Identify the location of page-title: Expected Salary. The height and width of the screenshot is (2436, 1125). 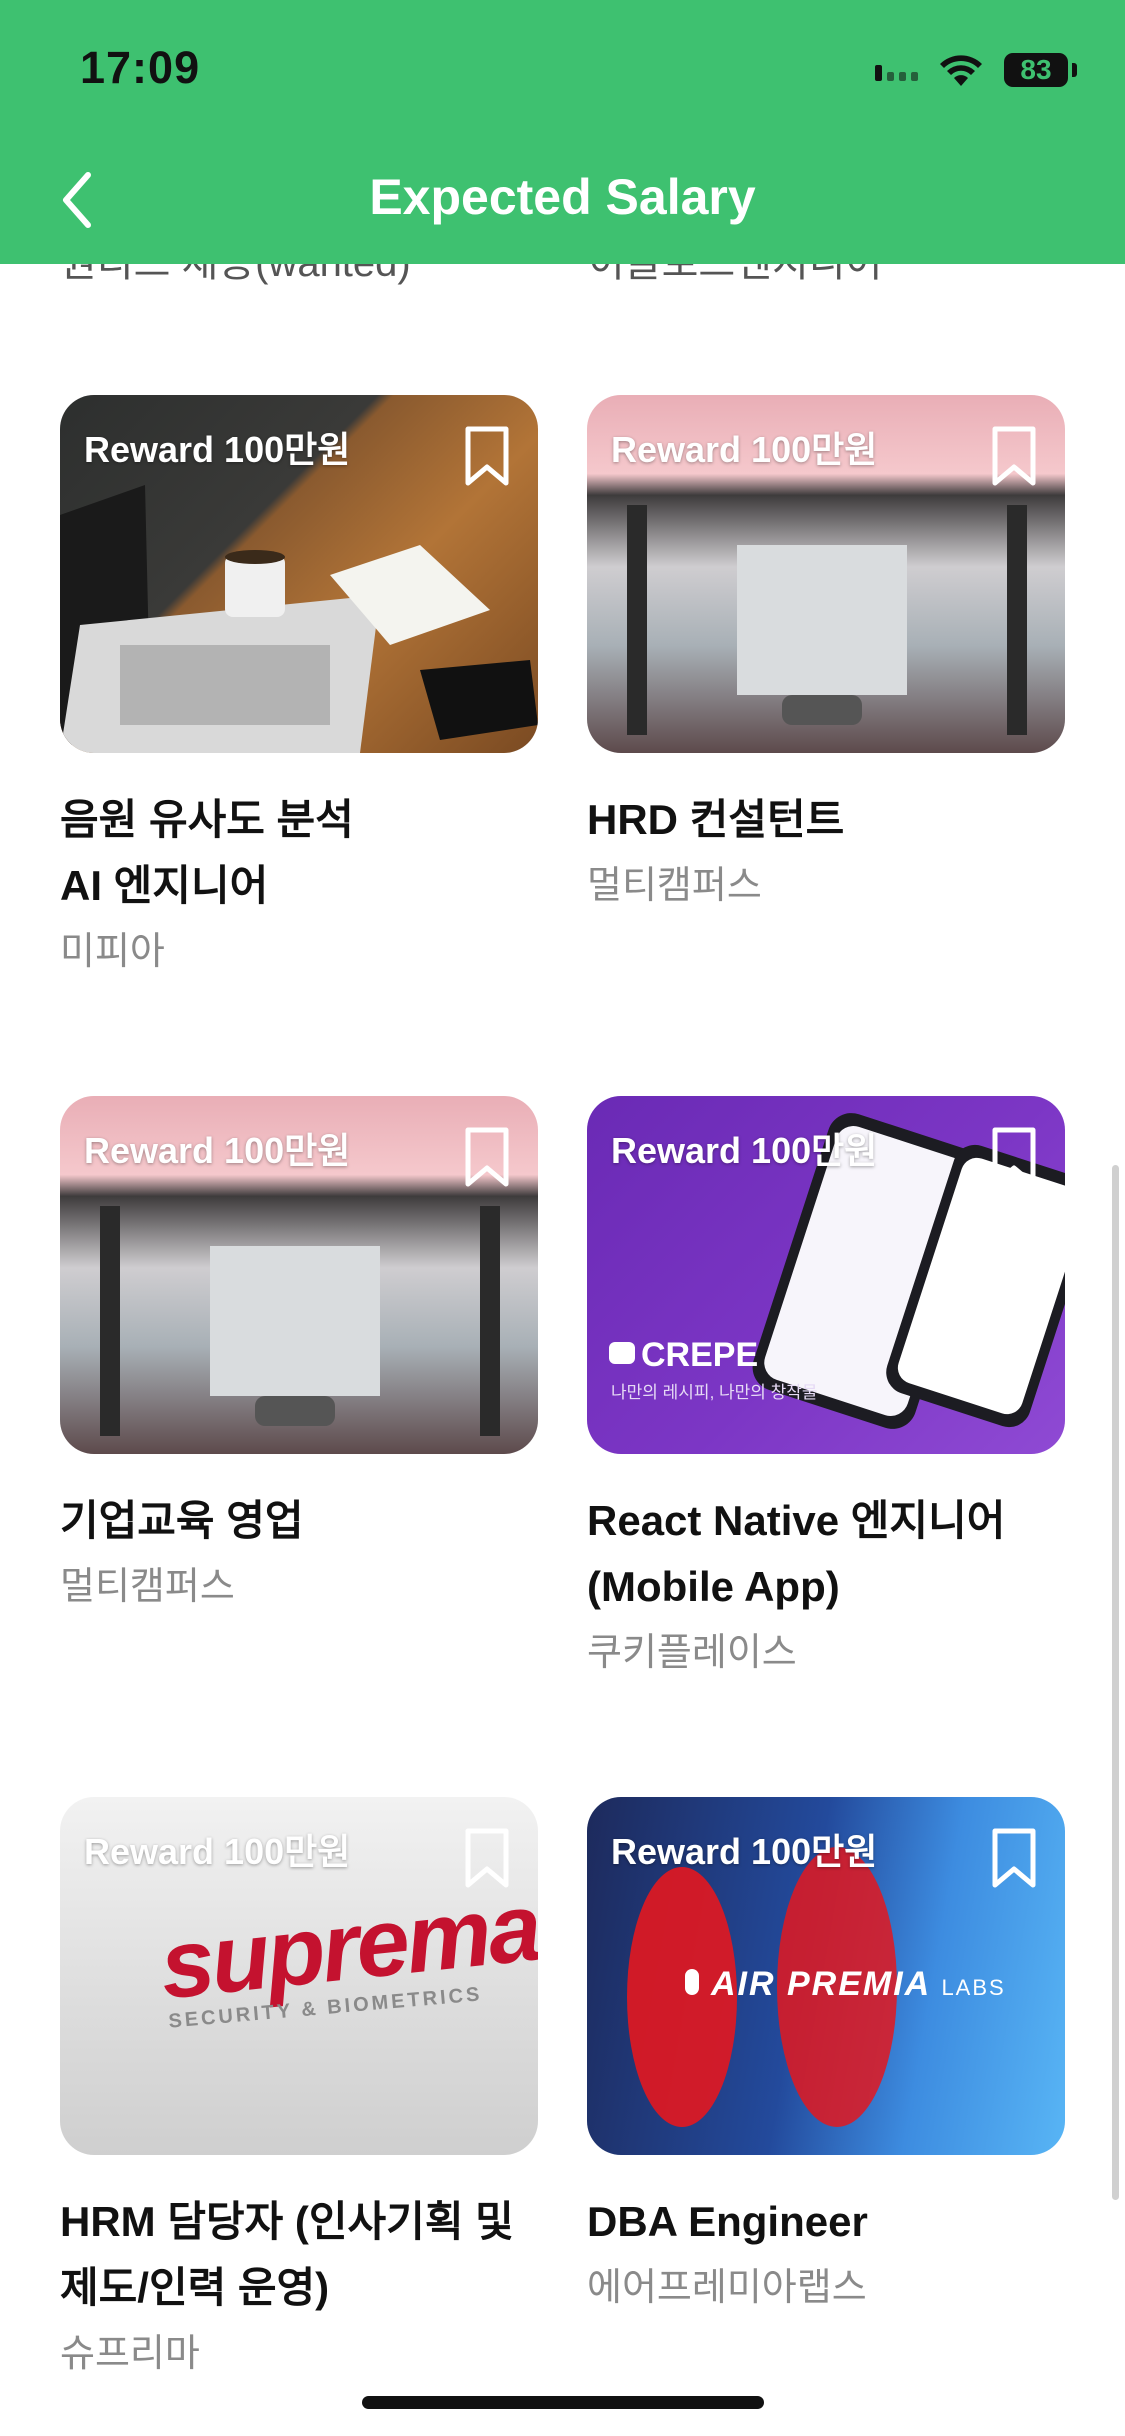
(562, 197).